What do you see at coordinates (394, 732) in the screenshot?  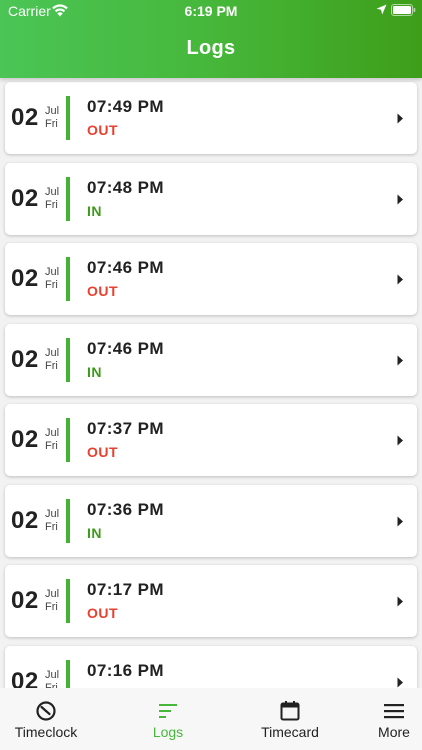 I see `tab-label-more: More` at bounding box center [394, 732].